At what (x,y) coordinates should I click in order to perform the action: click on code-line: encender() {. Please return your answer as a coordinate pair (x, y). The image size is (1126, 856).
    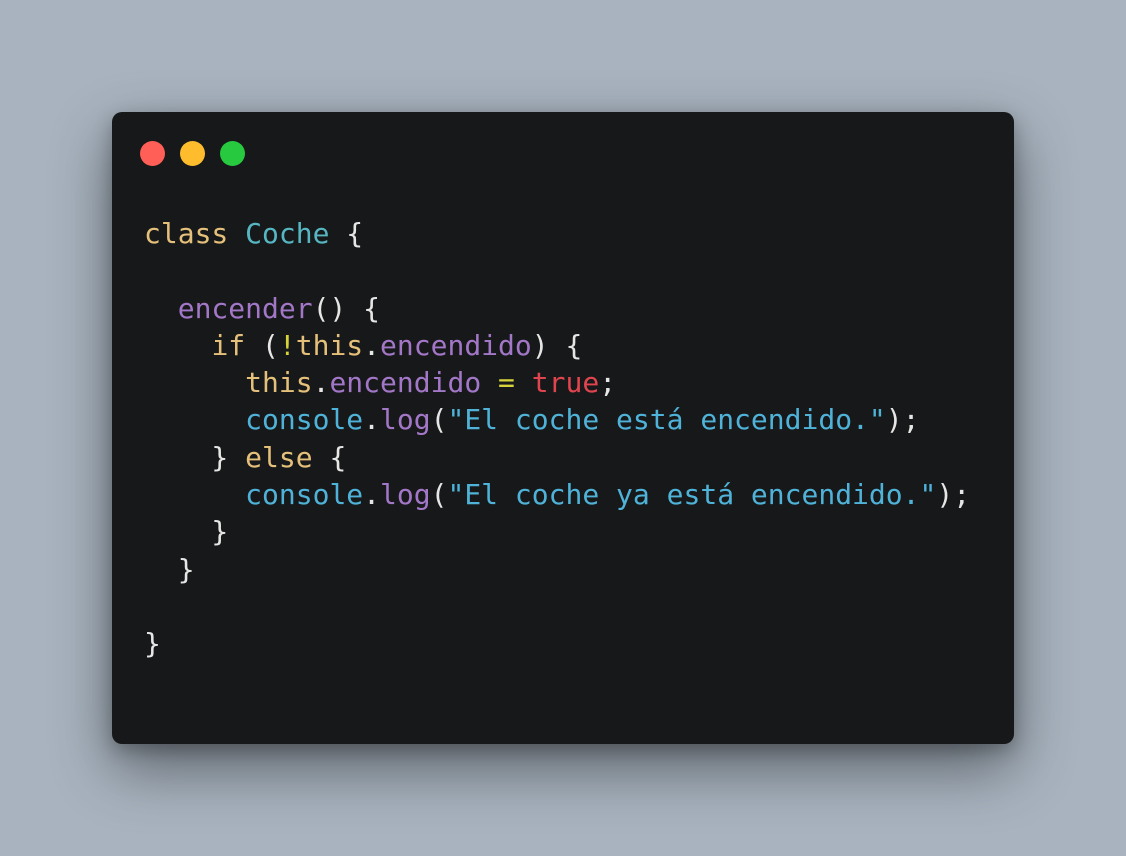
    Looking at the image, I should click on (557, 308).